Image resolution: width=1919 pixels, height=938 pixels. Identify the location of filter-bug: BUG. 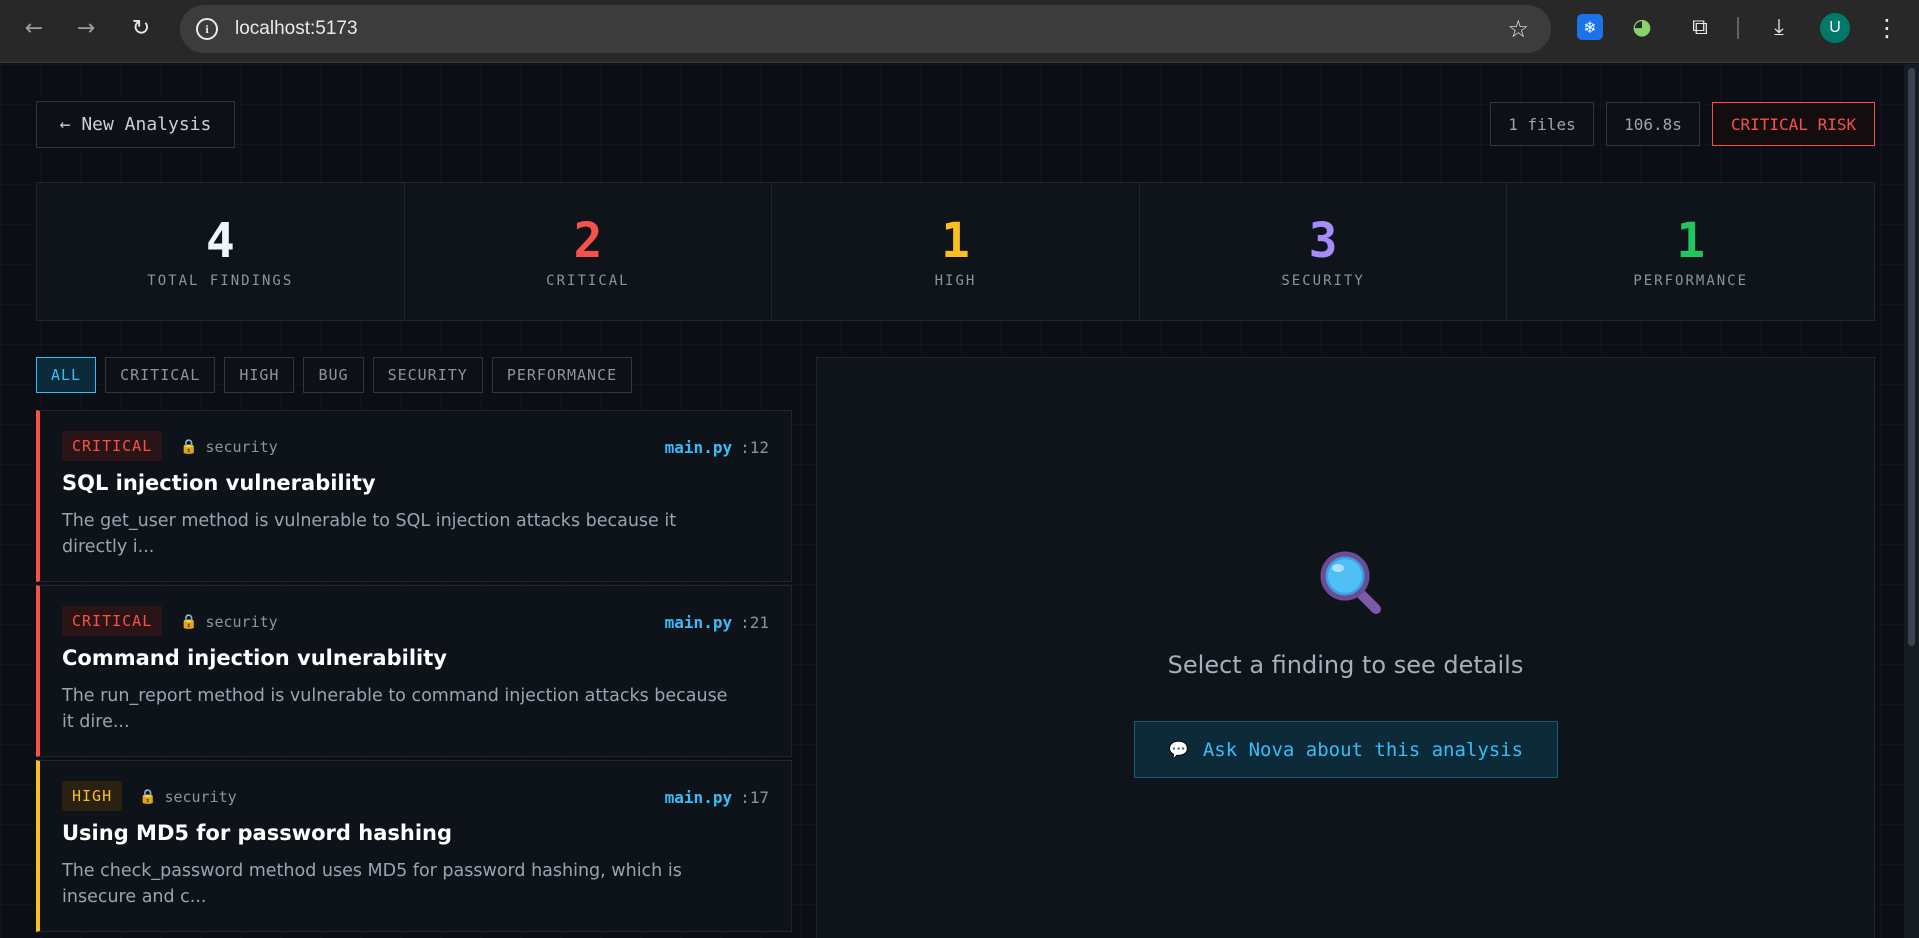
(333, 375).